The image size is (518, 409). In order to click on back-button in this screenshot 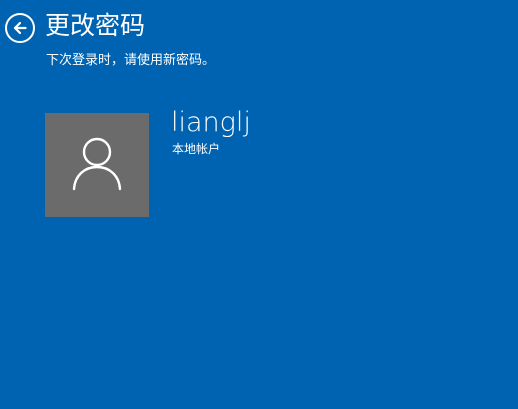, I will do `click(20, 28)`.